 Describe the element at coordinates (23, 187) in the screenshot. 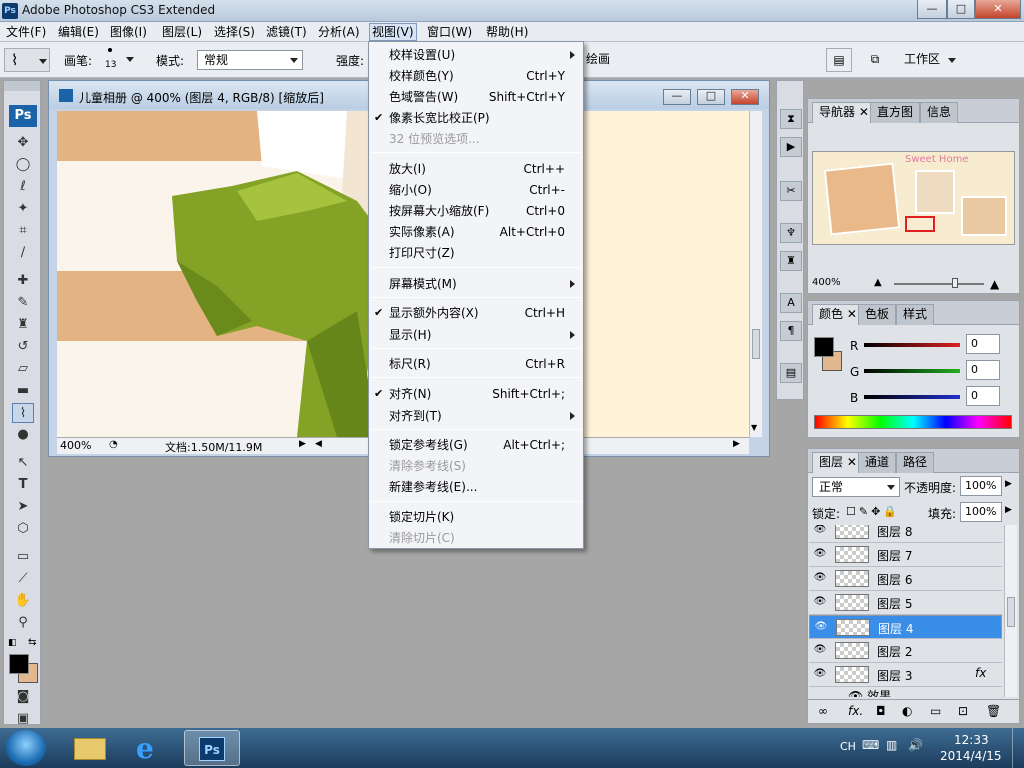

I see `lasso-tool-icon: ℓ` at that location.